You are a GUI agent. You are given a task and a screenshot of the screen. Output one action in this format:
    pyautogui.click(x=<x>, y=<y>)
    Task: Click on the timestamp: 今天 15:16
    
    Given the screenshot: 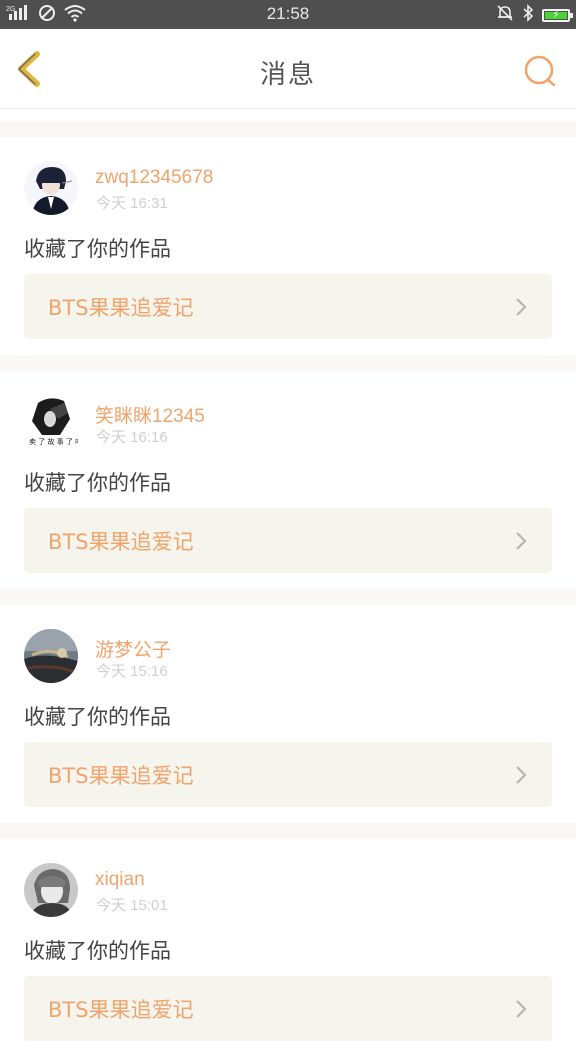 What is the action you would take?
    pyautogui.click(x=132, y=671)
    